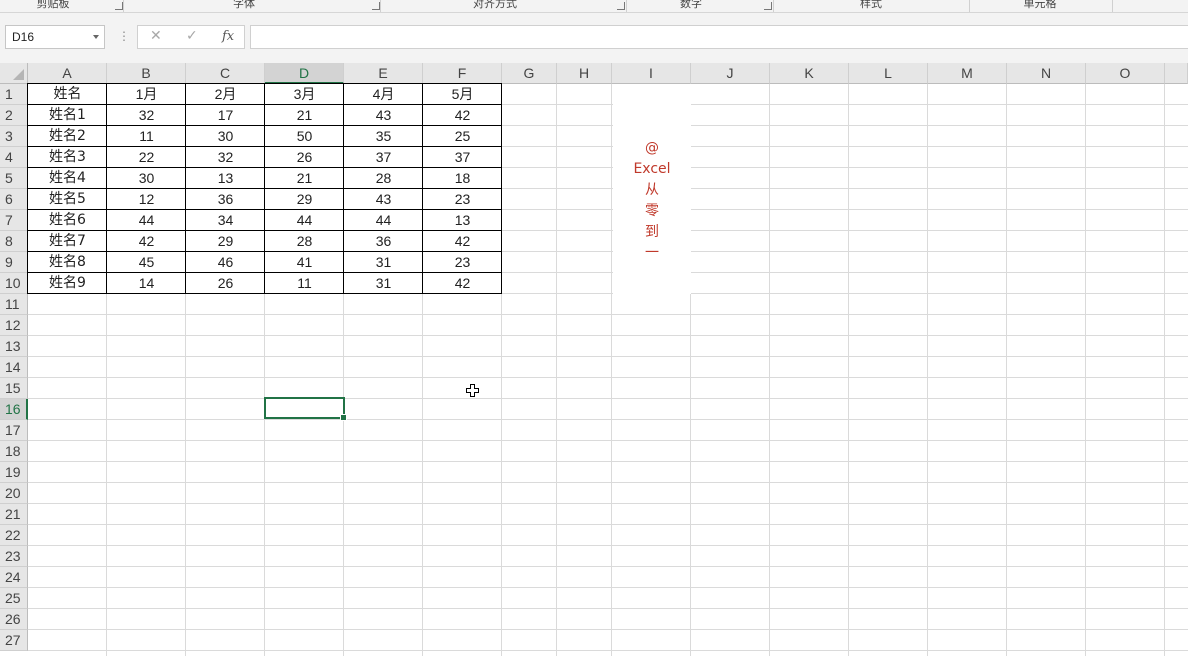 This screenshot has height=656, width=1188. Describe the element at coordinates (228, 36) in the screenshot. I see `insert-function-icon: fx` at that location.